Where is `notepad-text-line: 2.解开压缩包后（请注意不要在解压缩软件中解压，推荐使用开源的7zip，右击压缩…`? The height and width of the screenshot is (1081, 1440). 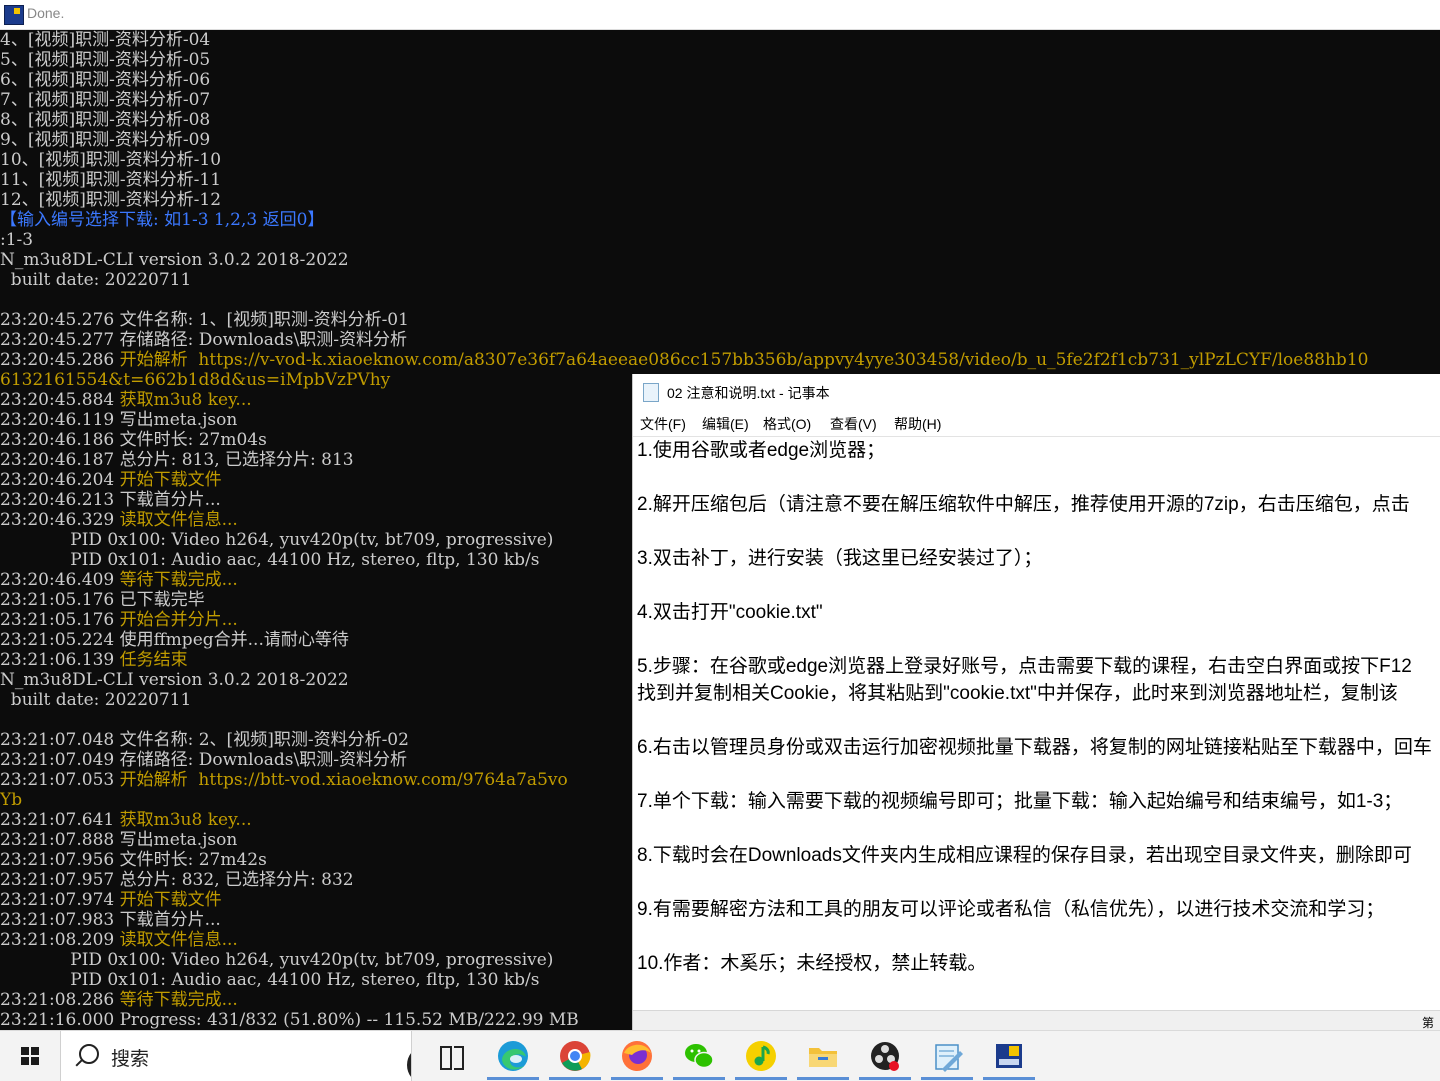 notepad-text-line: 2.解开压缩包后（请注意不要在解压缩软件中解压，推荐使用开源的7zip，右击压缩… is located at coordinates (1023, 504).